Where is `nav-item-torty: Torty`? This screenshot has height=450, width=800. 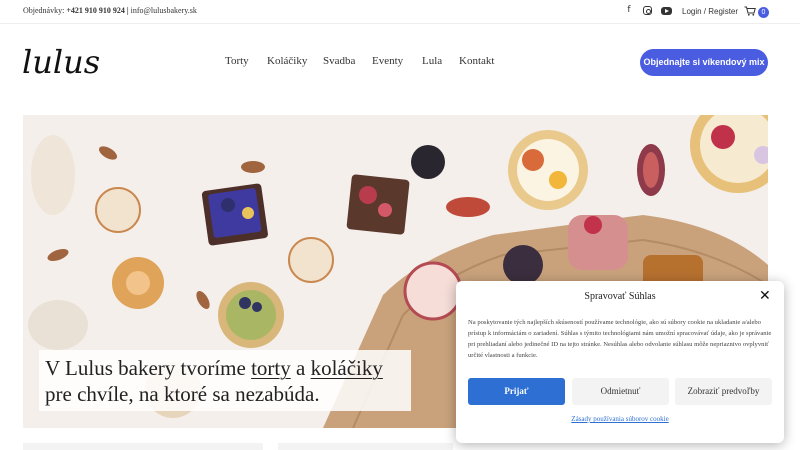
nav-item-torty: Torty is located at coordinates (237, 61).